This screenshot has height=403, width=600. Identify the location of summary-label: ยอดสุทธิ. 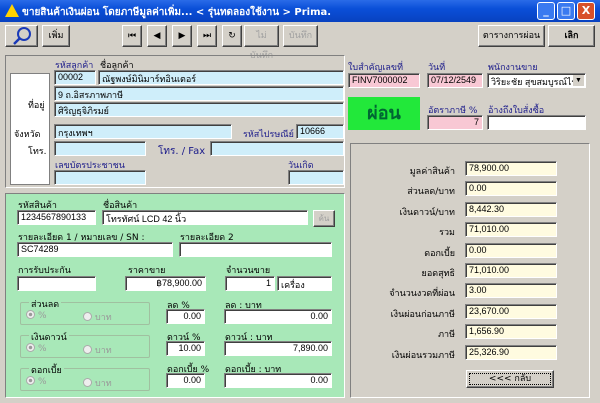
(438, 274).